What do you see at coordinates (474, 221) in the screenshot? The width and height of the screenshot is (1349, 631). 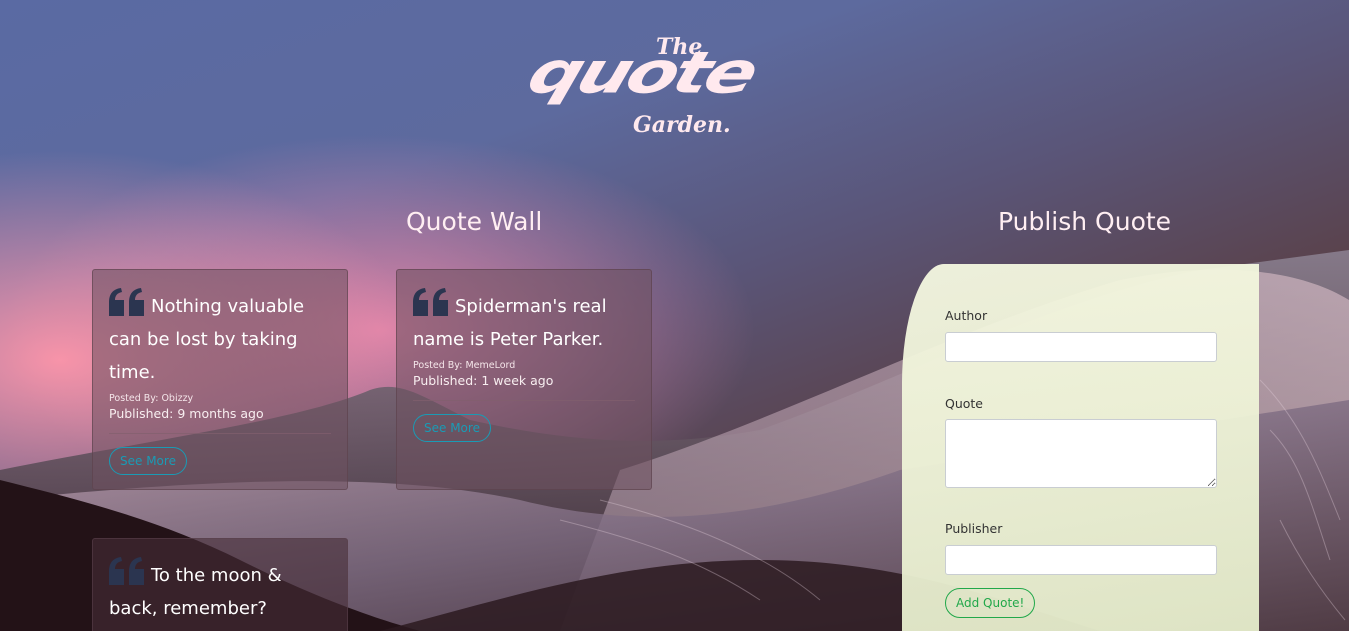 I see `quote-wall-title: Quote Wall` at bounding box center [474, 221].